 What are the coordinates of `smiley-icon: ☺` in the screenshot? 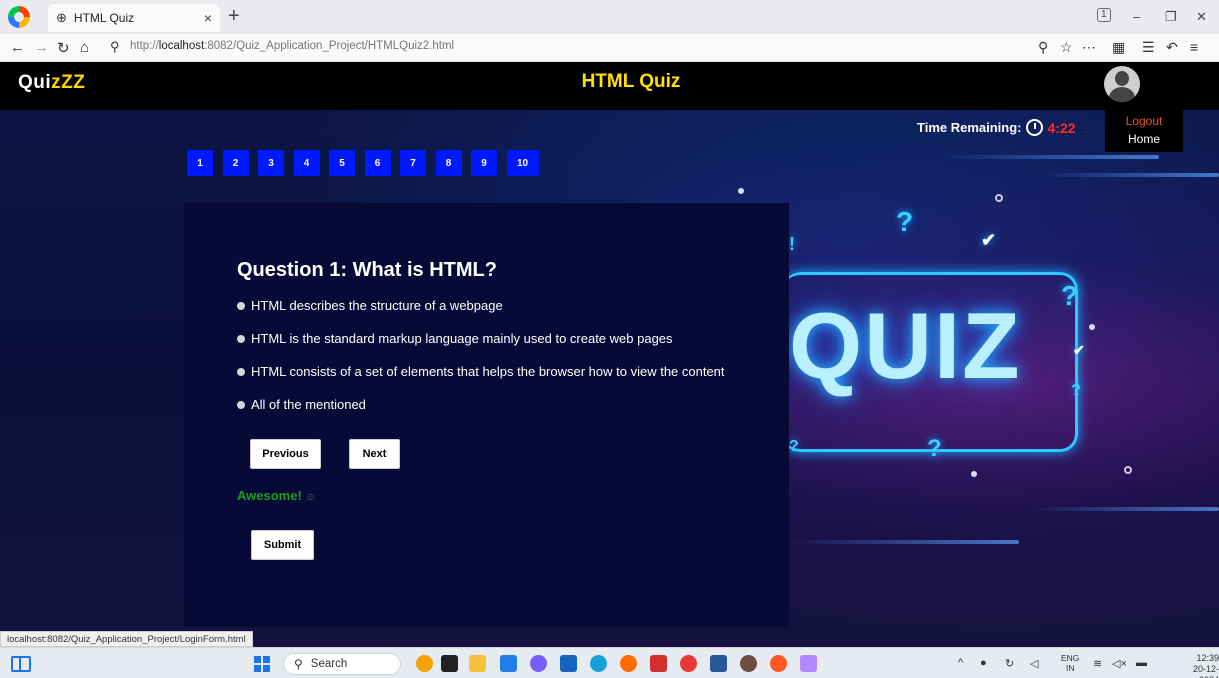 It's located at (310, 497).